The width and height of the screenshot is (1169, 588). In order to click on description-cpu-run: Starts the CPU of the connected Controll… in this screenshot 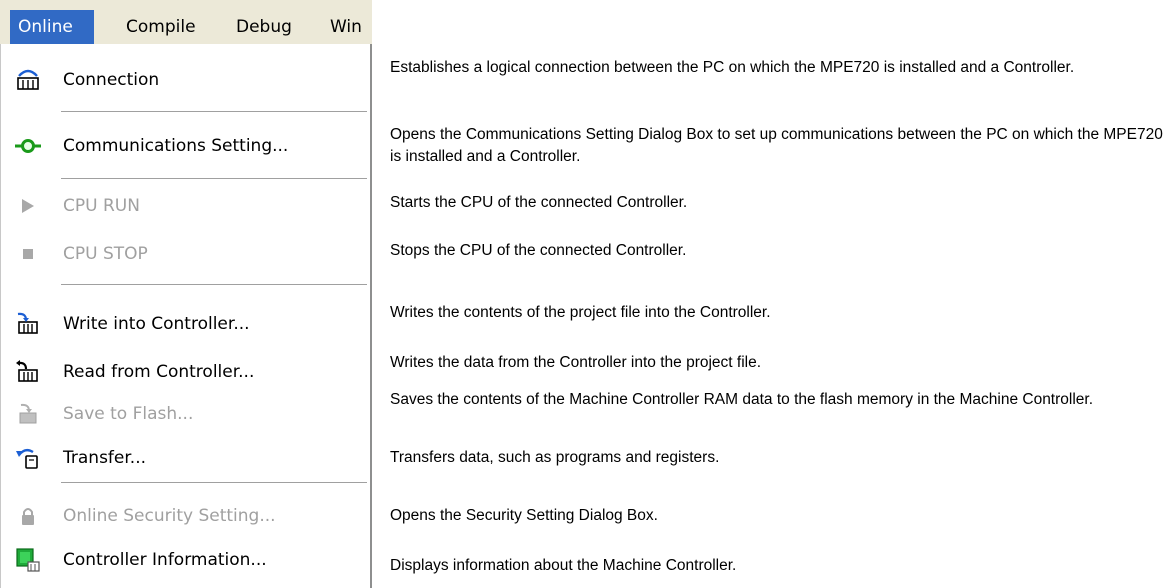, I will do `click(539, 202)`.